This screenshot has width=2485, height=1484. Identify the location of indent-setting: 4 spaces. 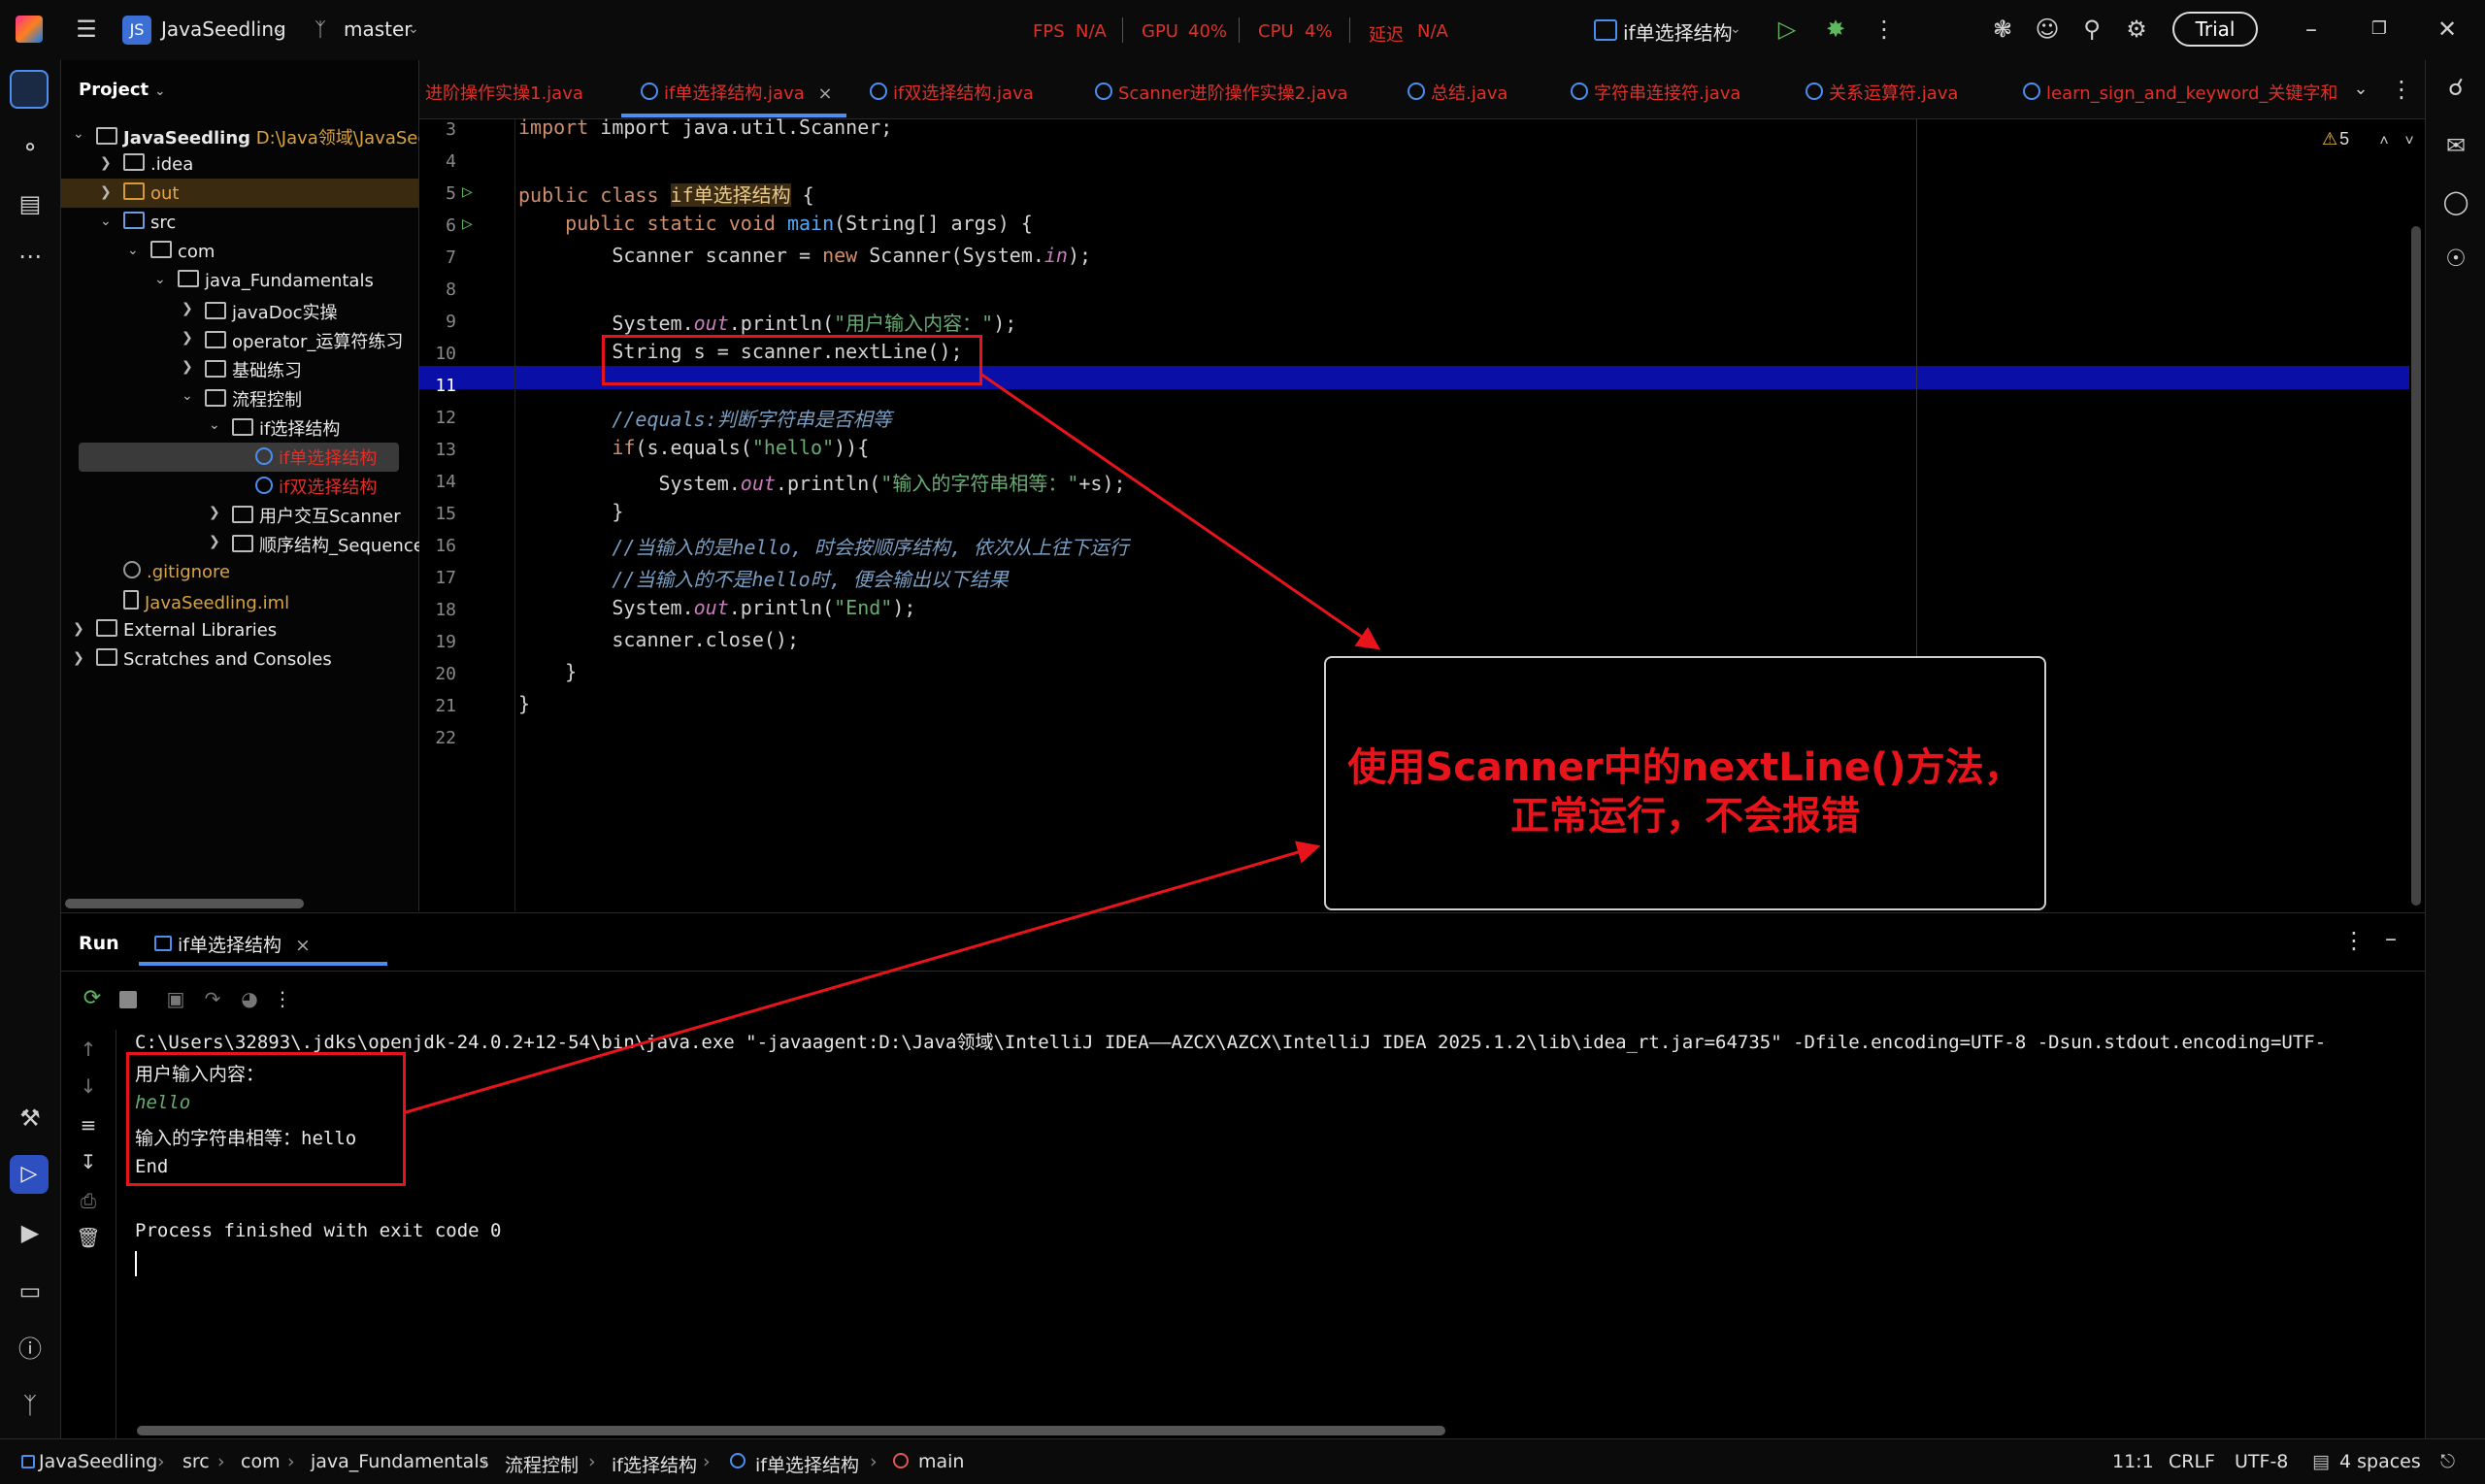
(2380, 1461).